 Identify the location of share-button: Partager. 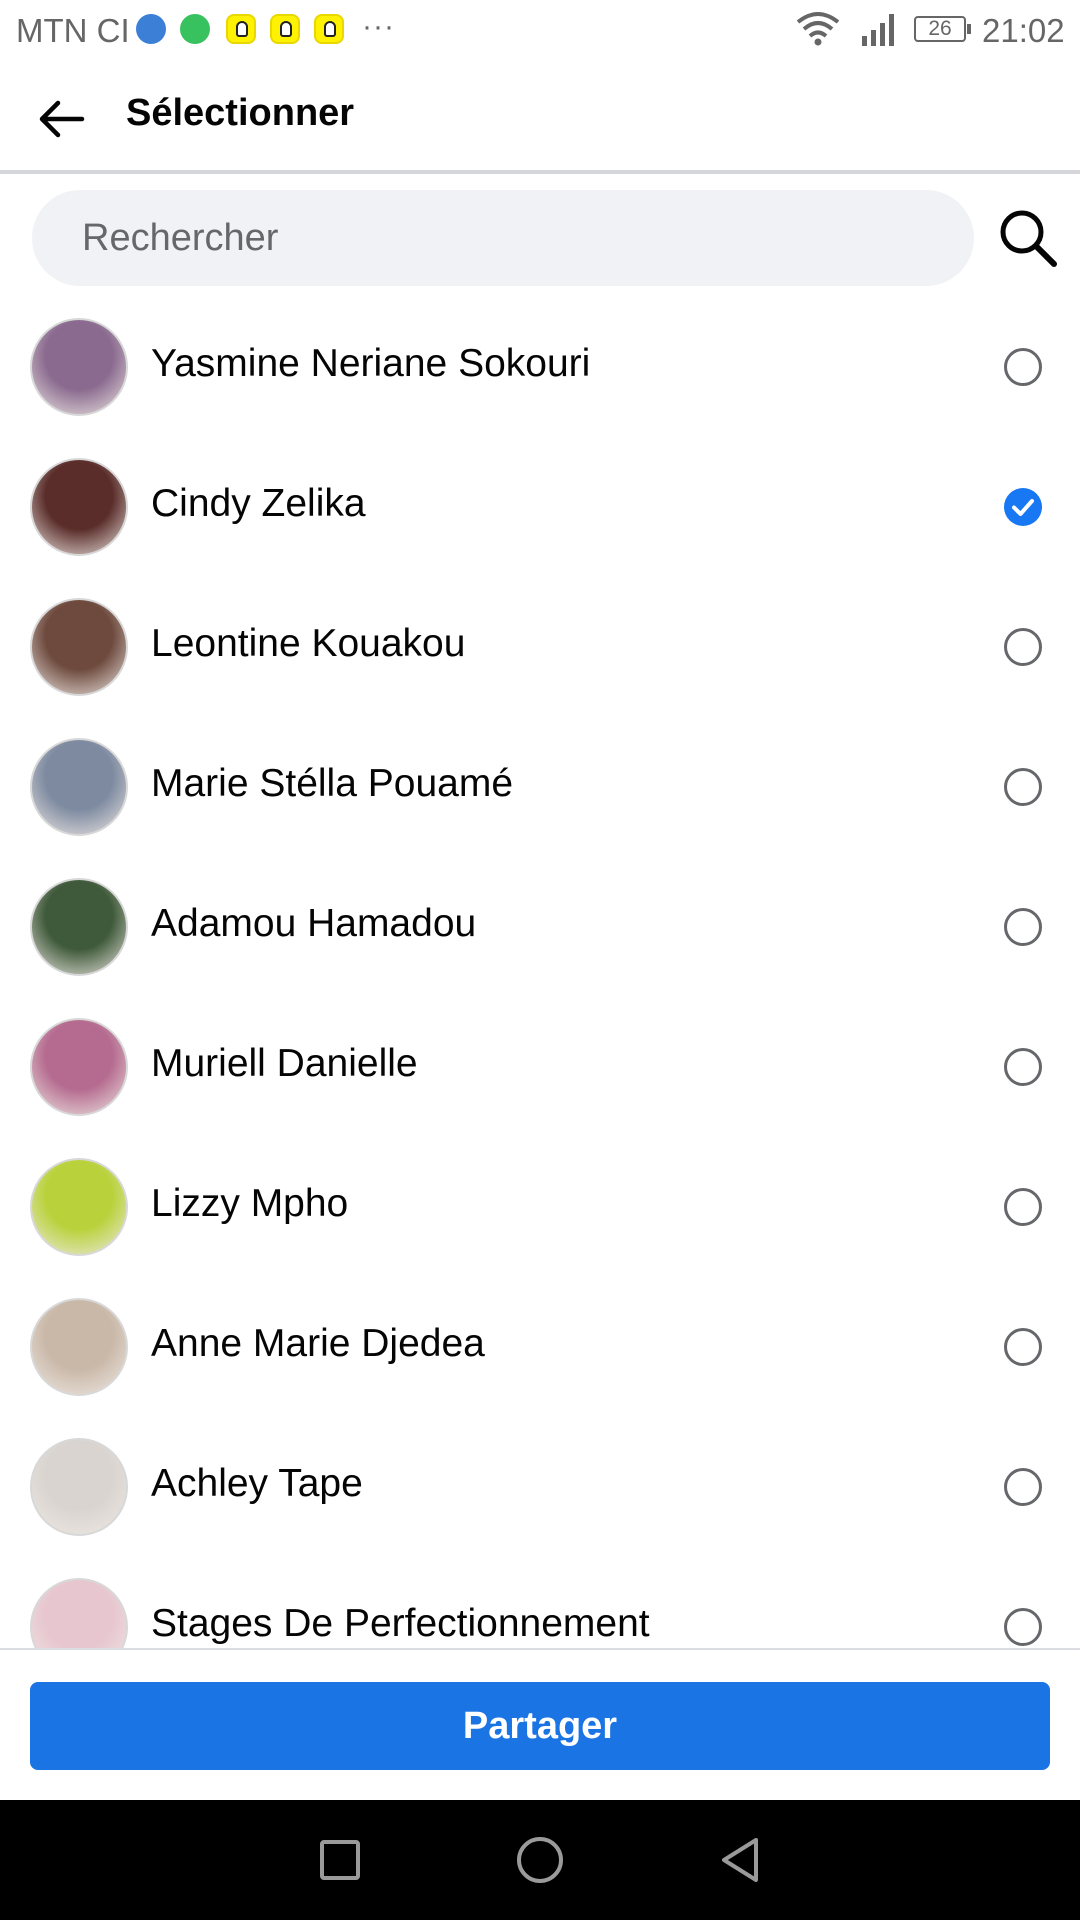
(540, 1726).